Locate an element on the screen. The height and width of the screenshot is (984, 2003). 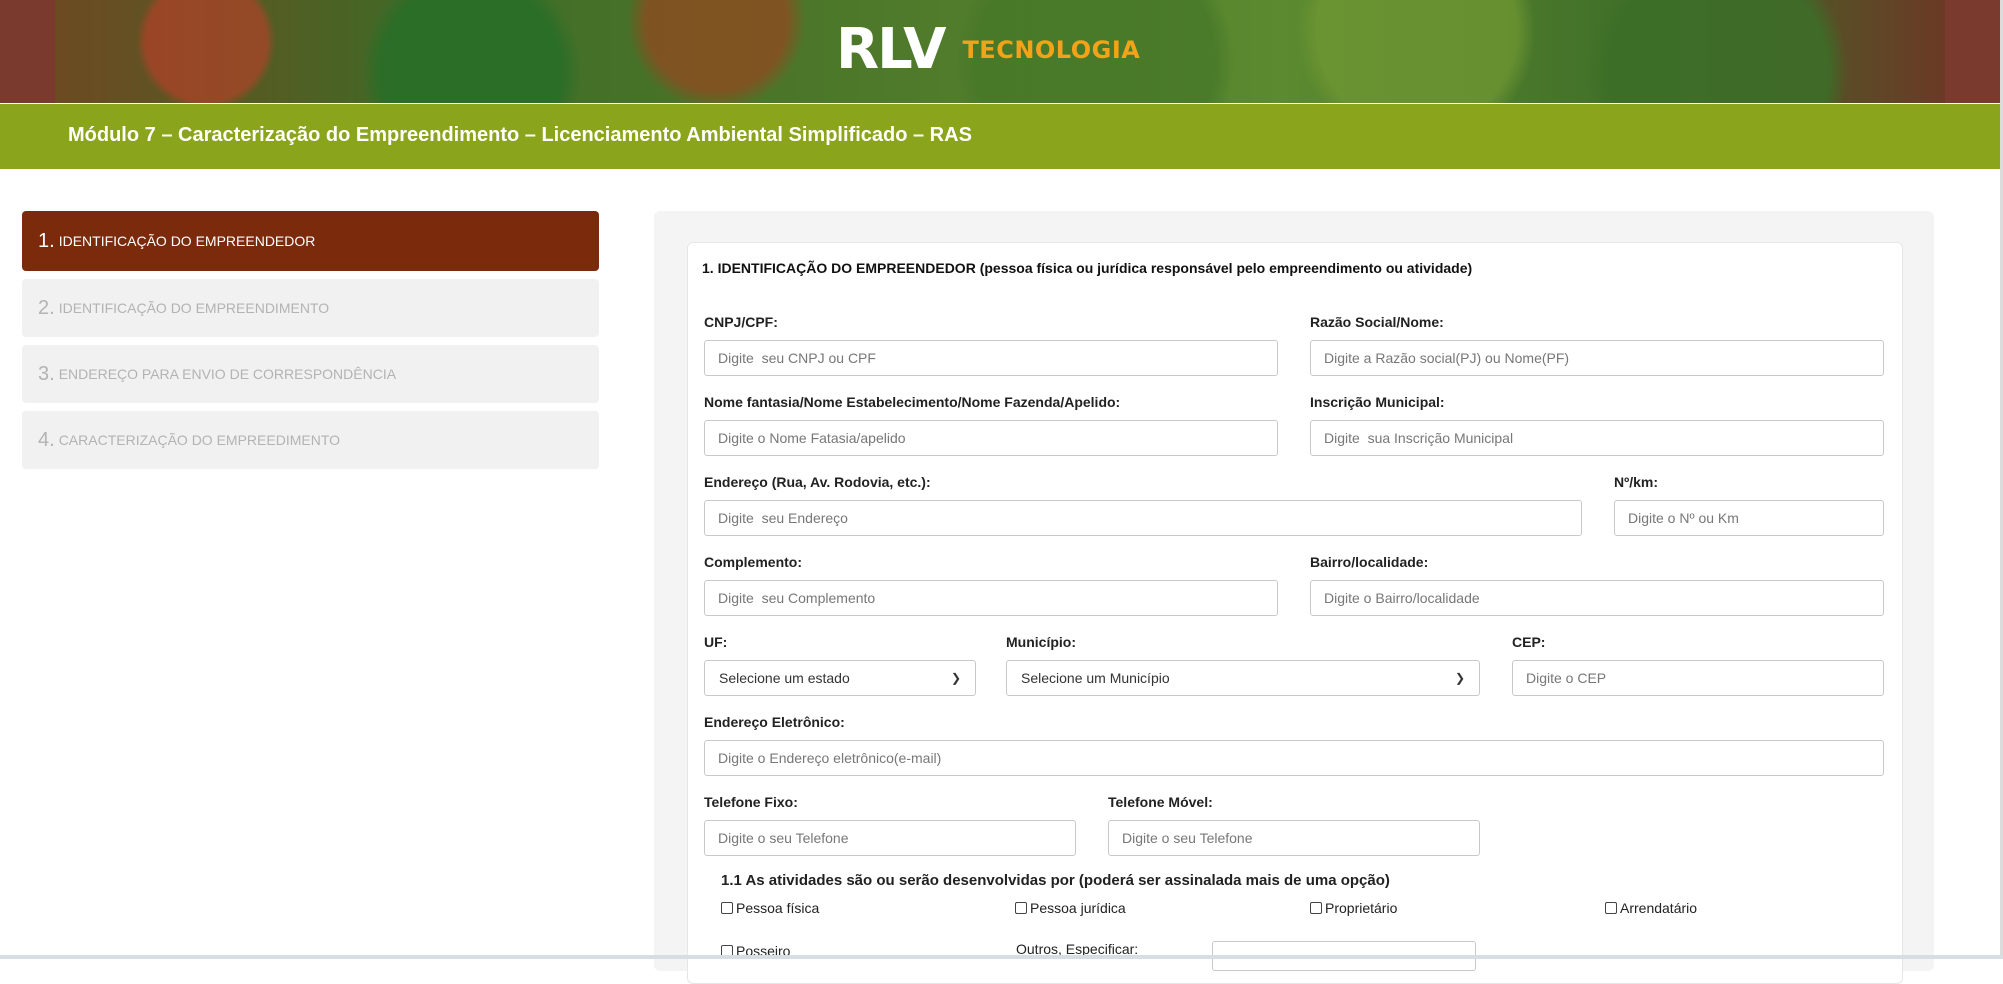
cep-input is located at coordinates (1698, 678).